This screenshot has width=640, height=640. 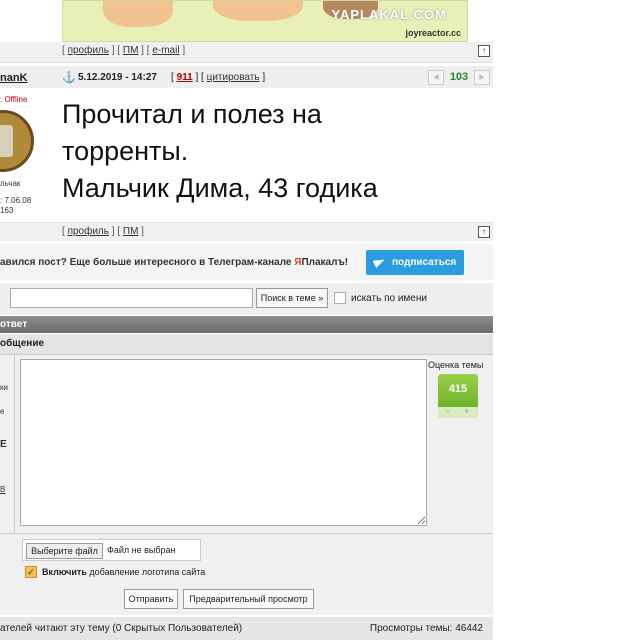 What do you see at coordinates (433, 33) in the screenshot?
I see `image-source: joyreactor.cc` at bounding box center [433, 33].